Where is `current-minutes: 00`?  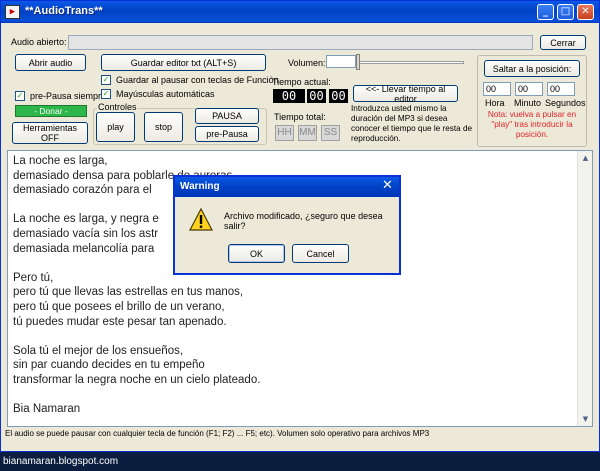
current-minutes: 00 is located at coordinates (316, 96).